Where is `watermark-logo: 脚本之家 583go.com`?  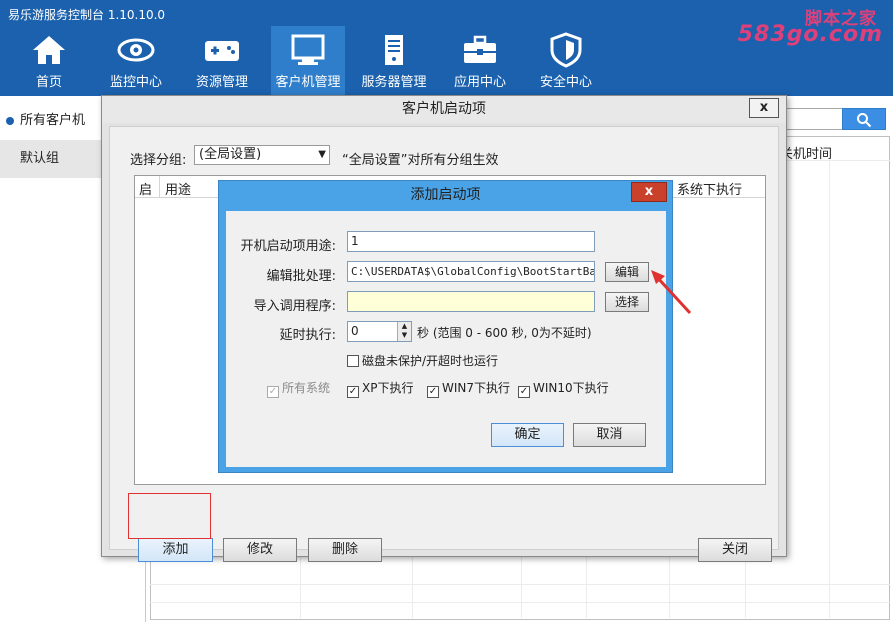 watermark-logo: 脚本之家 583go.com is located at coordinates (812, 26).